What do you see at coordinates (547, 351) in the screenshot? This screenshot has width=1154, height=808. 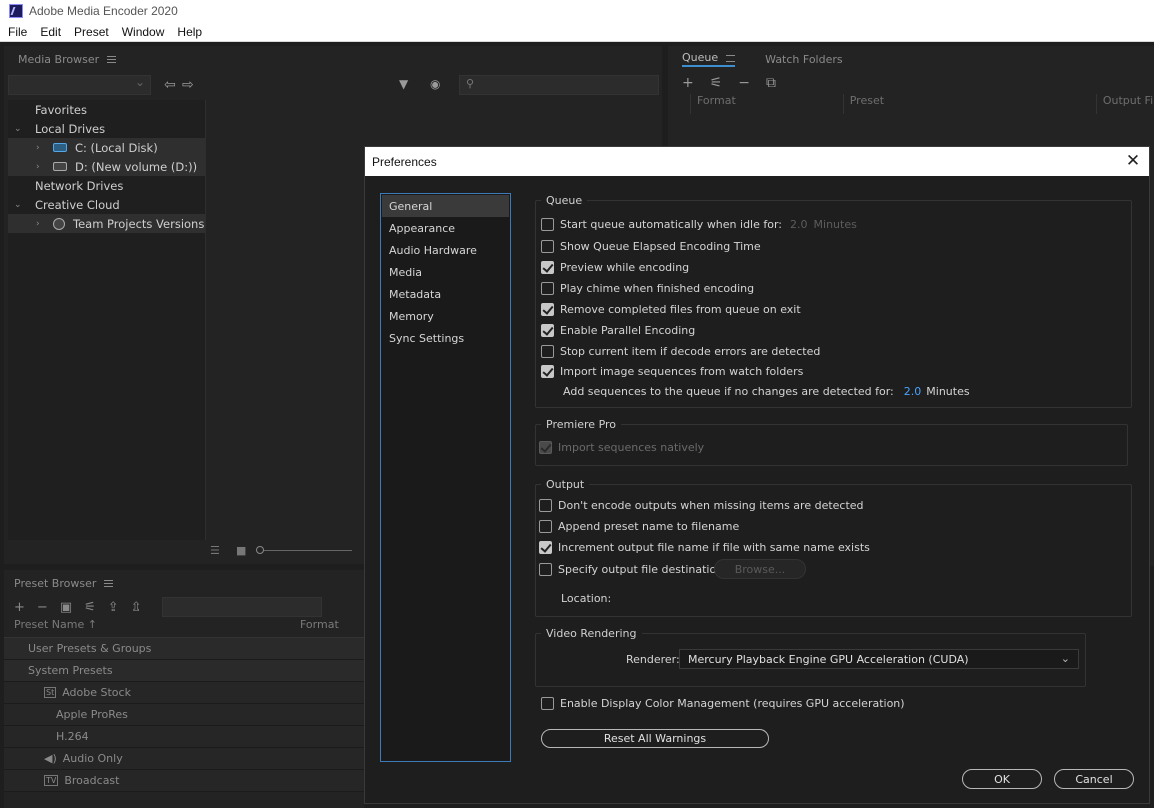 I see `stop-on-decode-errors-checkbox` at bounding box center [547, 351].